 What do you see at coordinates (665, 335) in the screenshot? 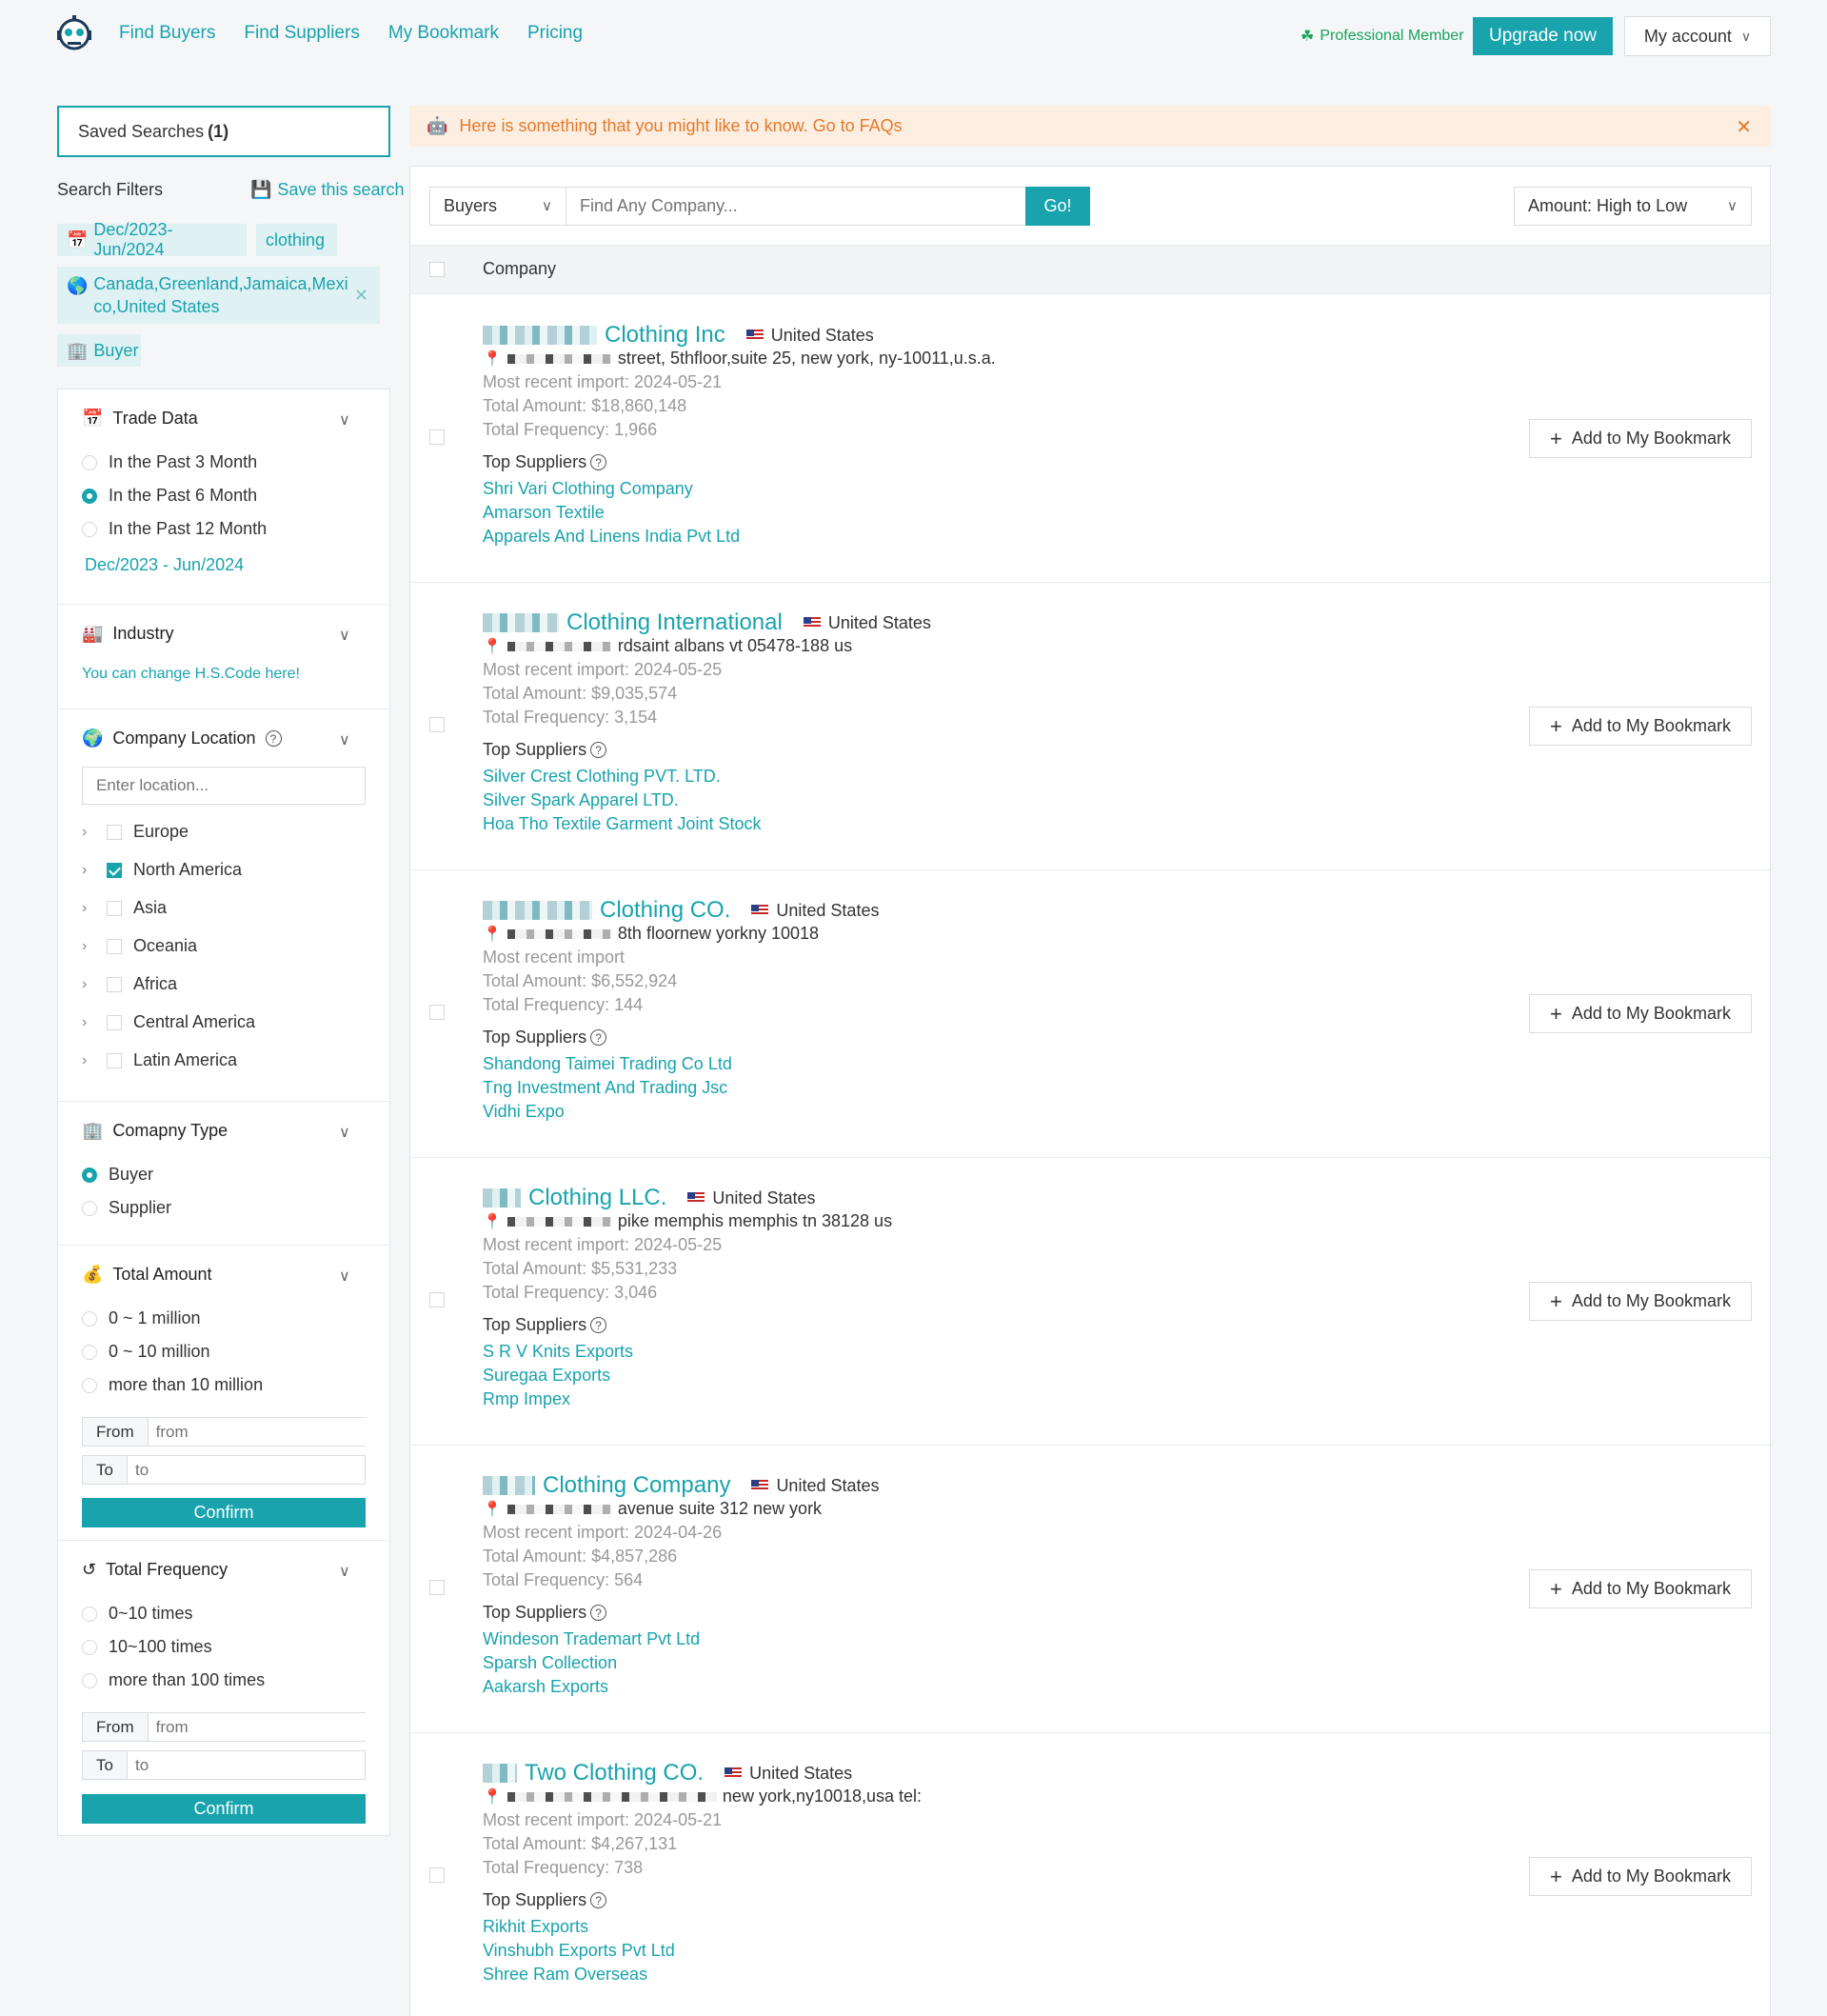
I see `company-name: Clothing Inc` at bounding box center [665, 335].